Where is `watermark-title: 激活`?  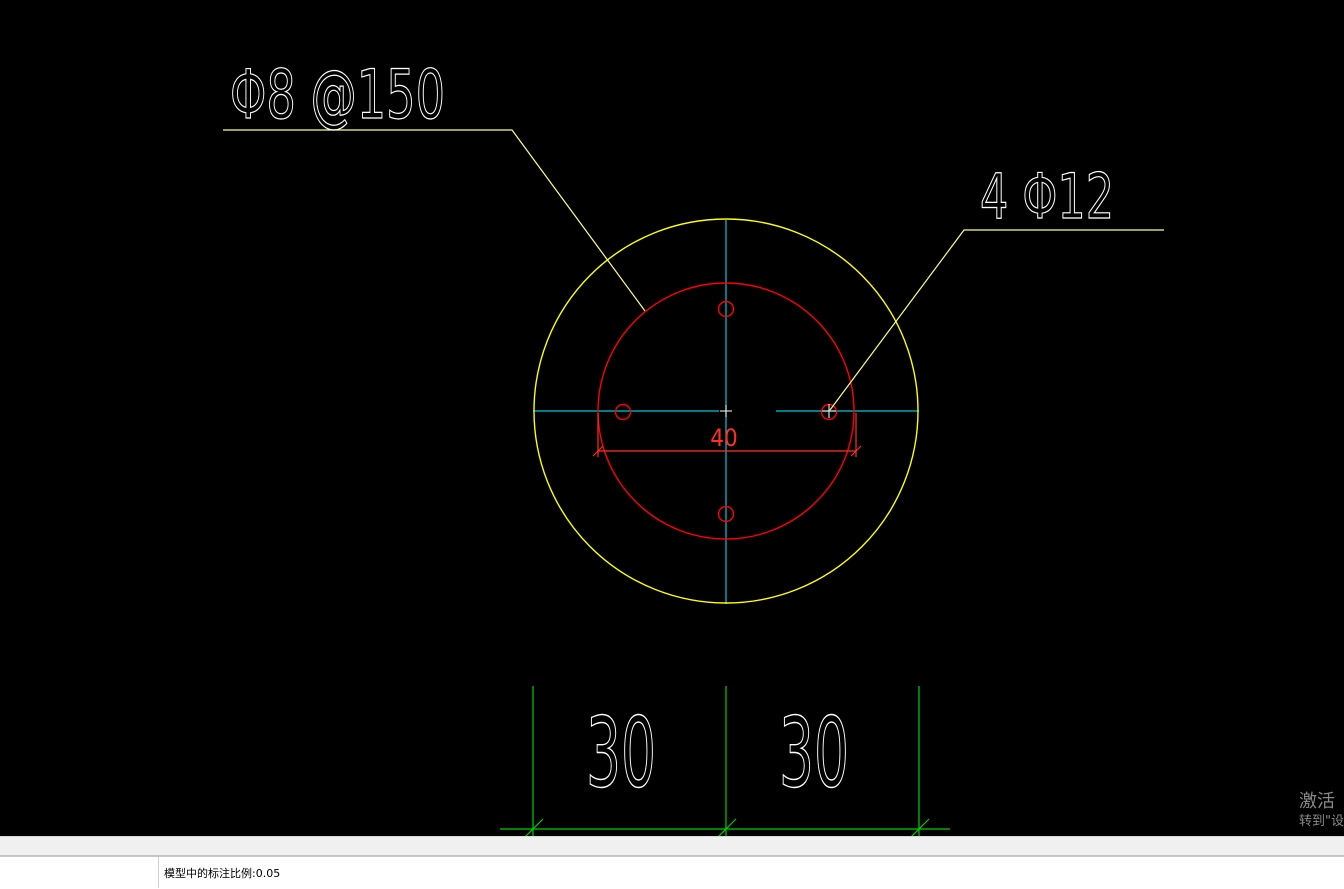 watermark-title: 激活 is located at coordinates (1317, 801).